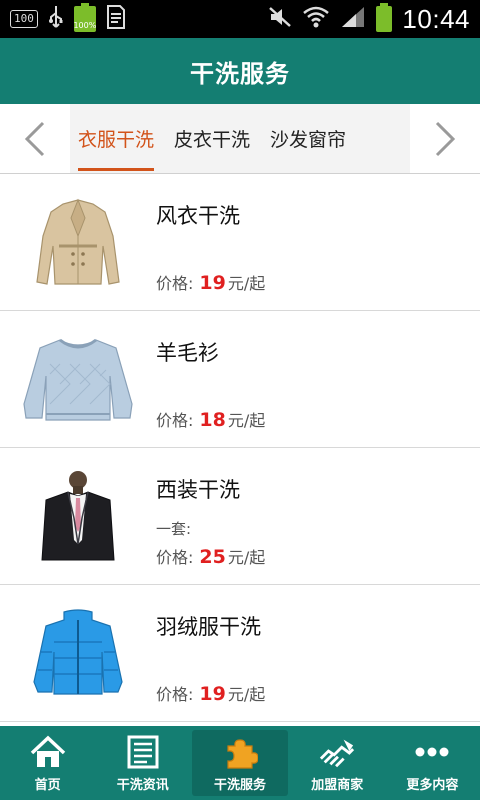 This screenshot has width=480, height=800. I want to click on tabs-next-button, so click(445, 138).